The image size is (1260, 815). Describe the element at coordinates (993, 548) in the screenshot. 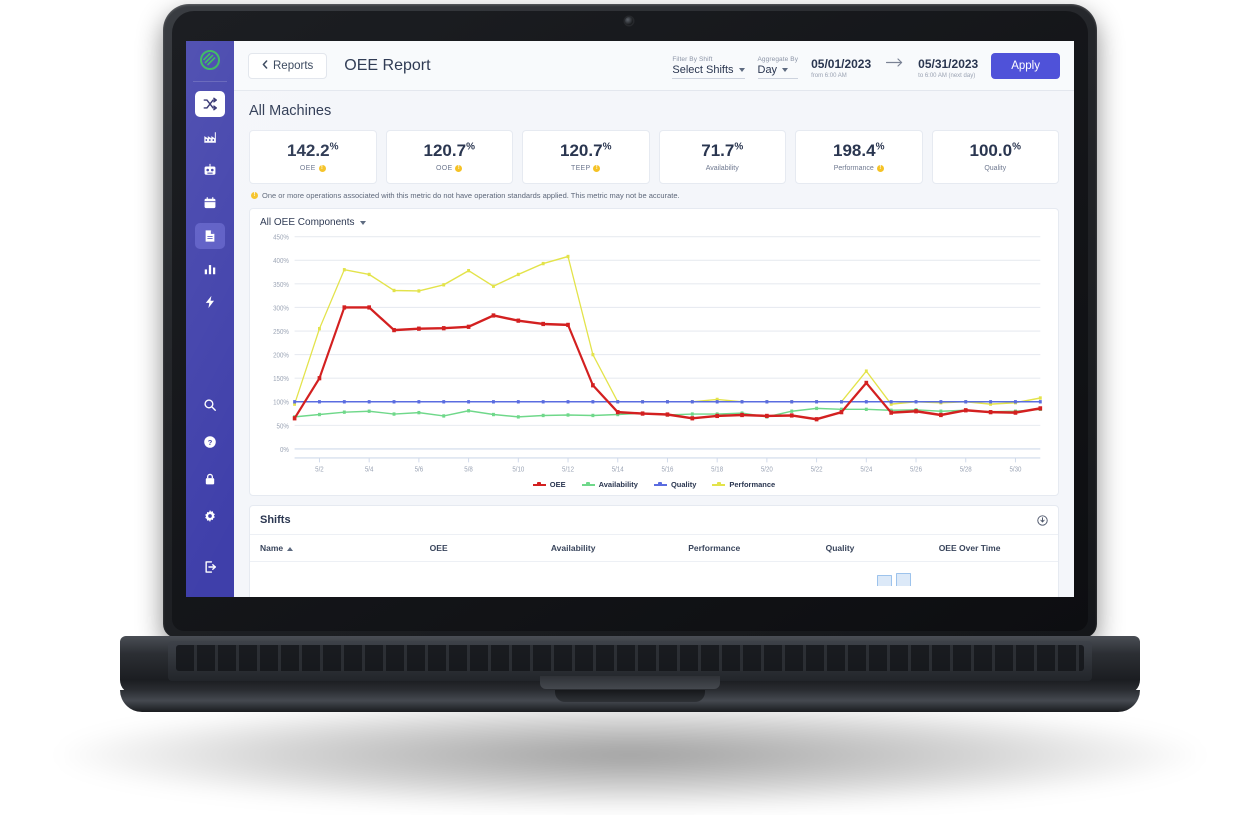

I see `column-header-oee-over-time: OEE Over Time` at that location.